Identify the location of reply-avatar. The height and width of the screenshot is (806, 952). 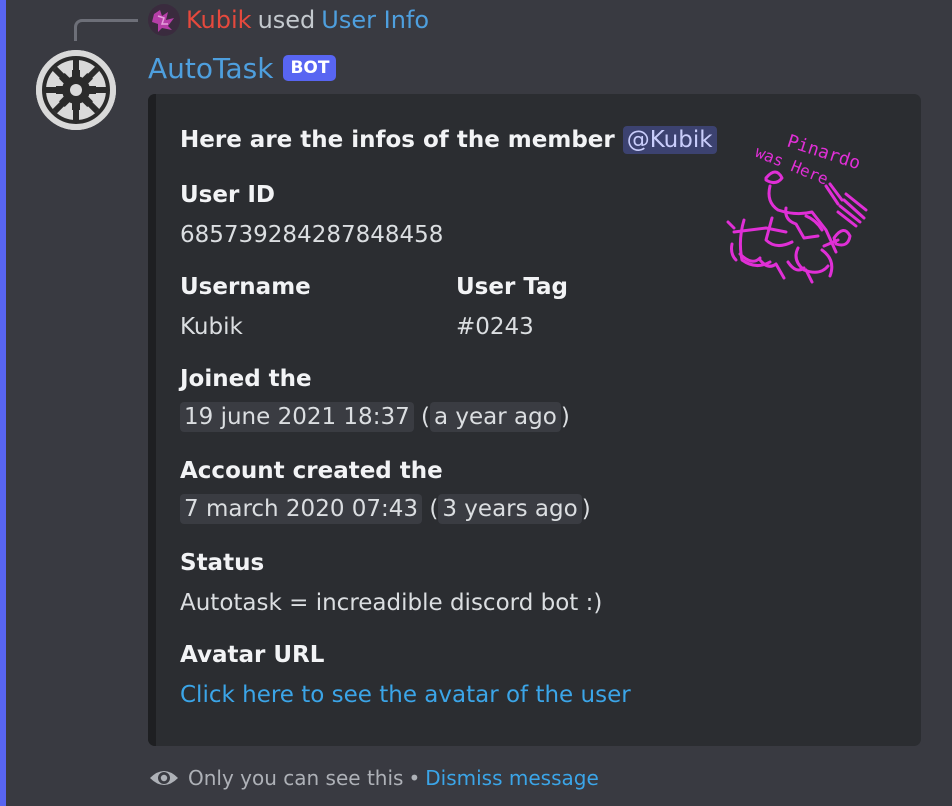
(164, 20).